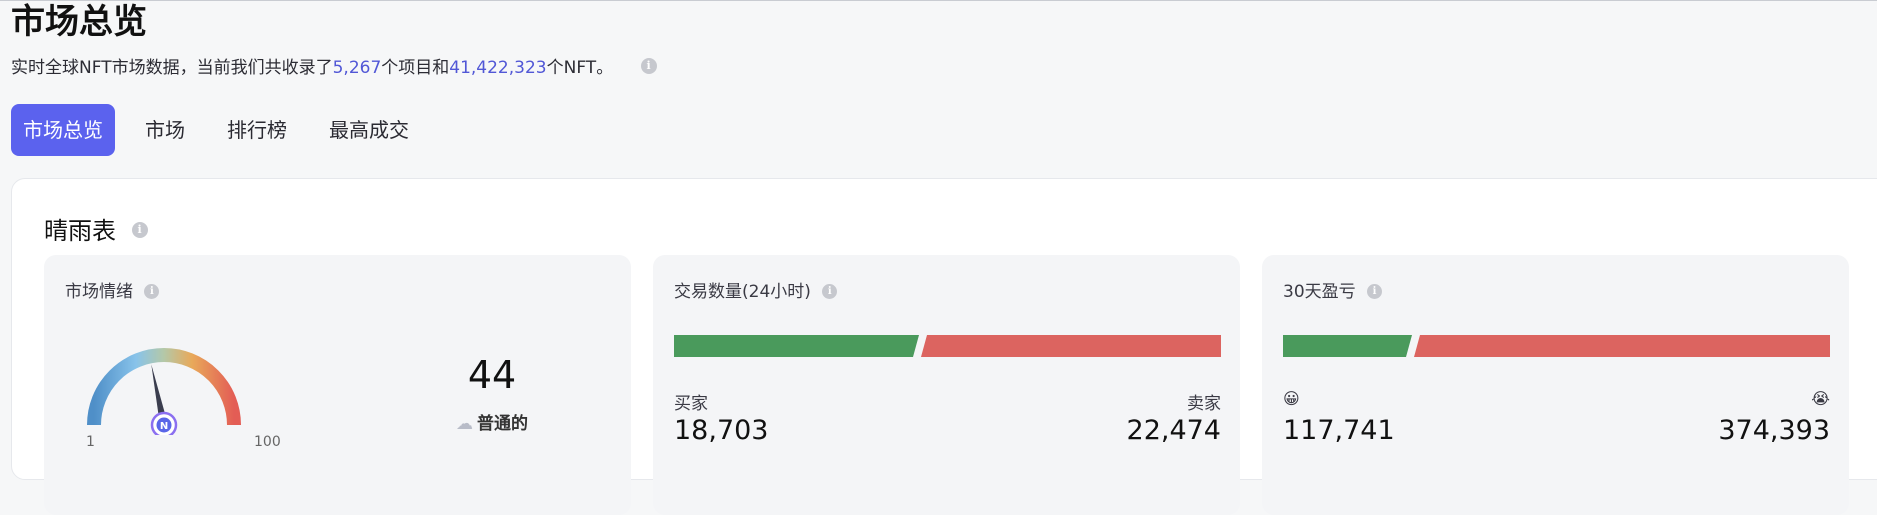 The width and height of the screenshot is (1877, 515). I want to click on buyers-bar, so click(796, 346).